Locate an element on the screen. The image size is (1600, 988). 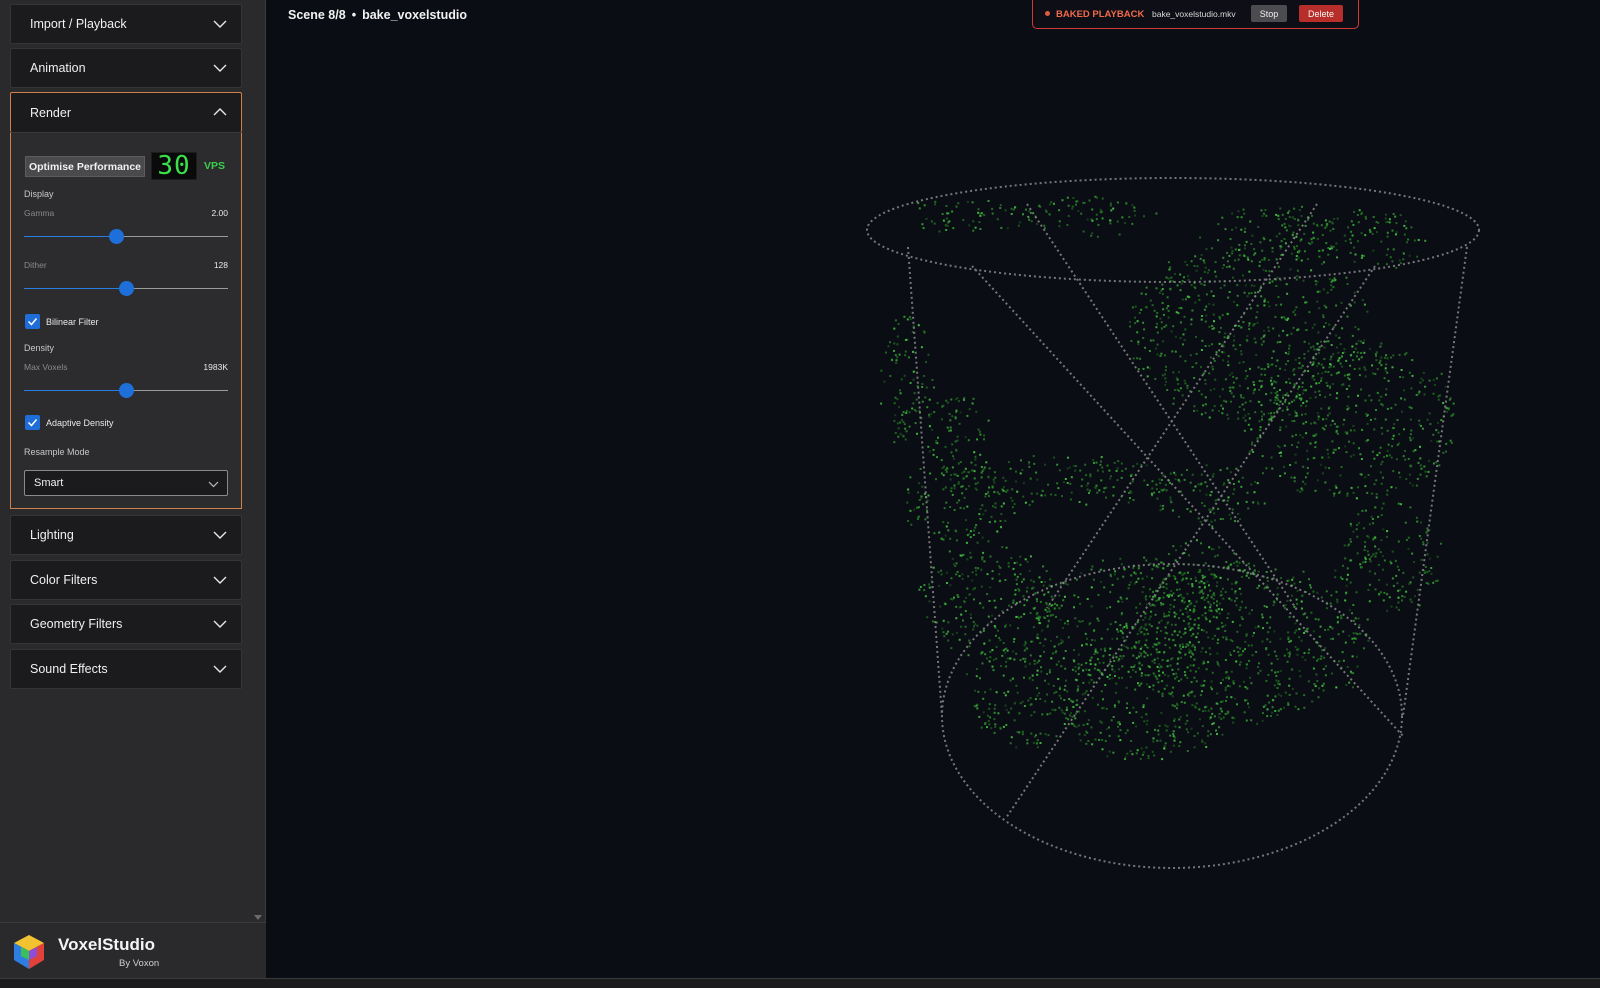
max-voxels-slider is located at coordinates (126, 391).